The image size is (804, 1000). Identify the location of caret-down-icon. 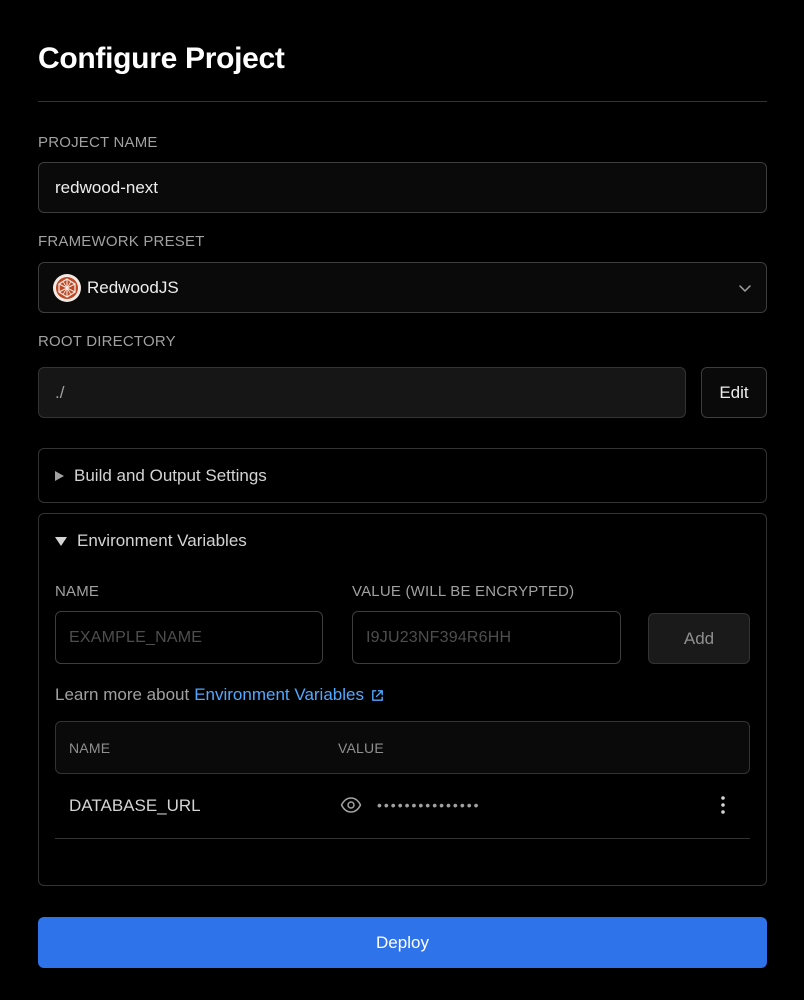
(61, 541).